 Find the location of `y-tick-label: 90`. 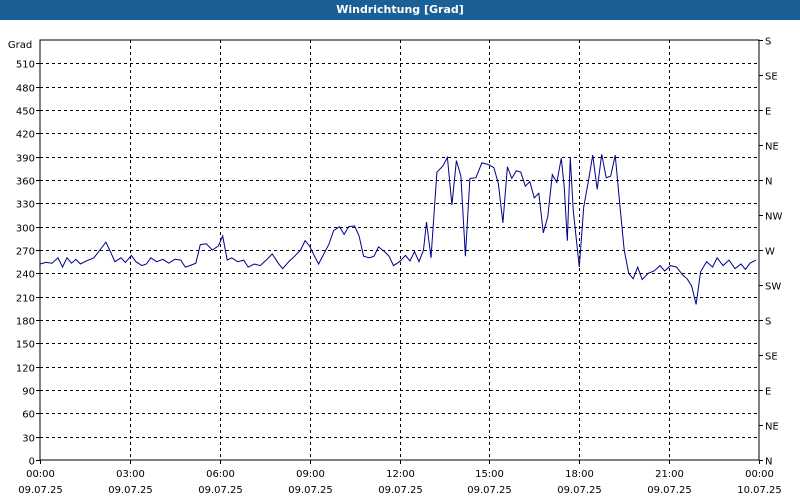

y-tick-label: 90 is located at coordinates (28, 392).